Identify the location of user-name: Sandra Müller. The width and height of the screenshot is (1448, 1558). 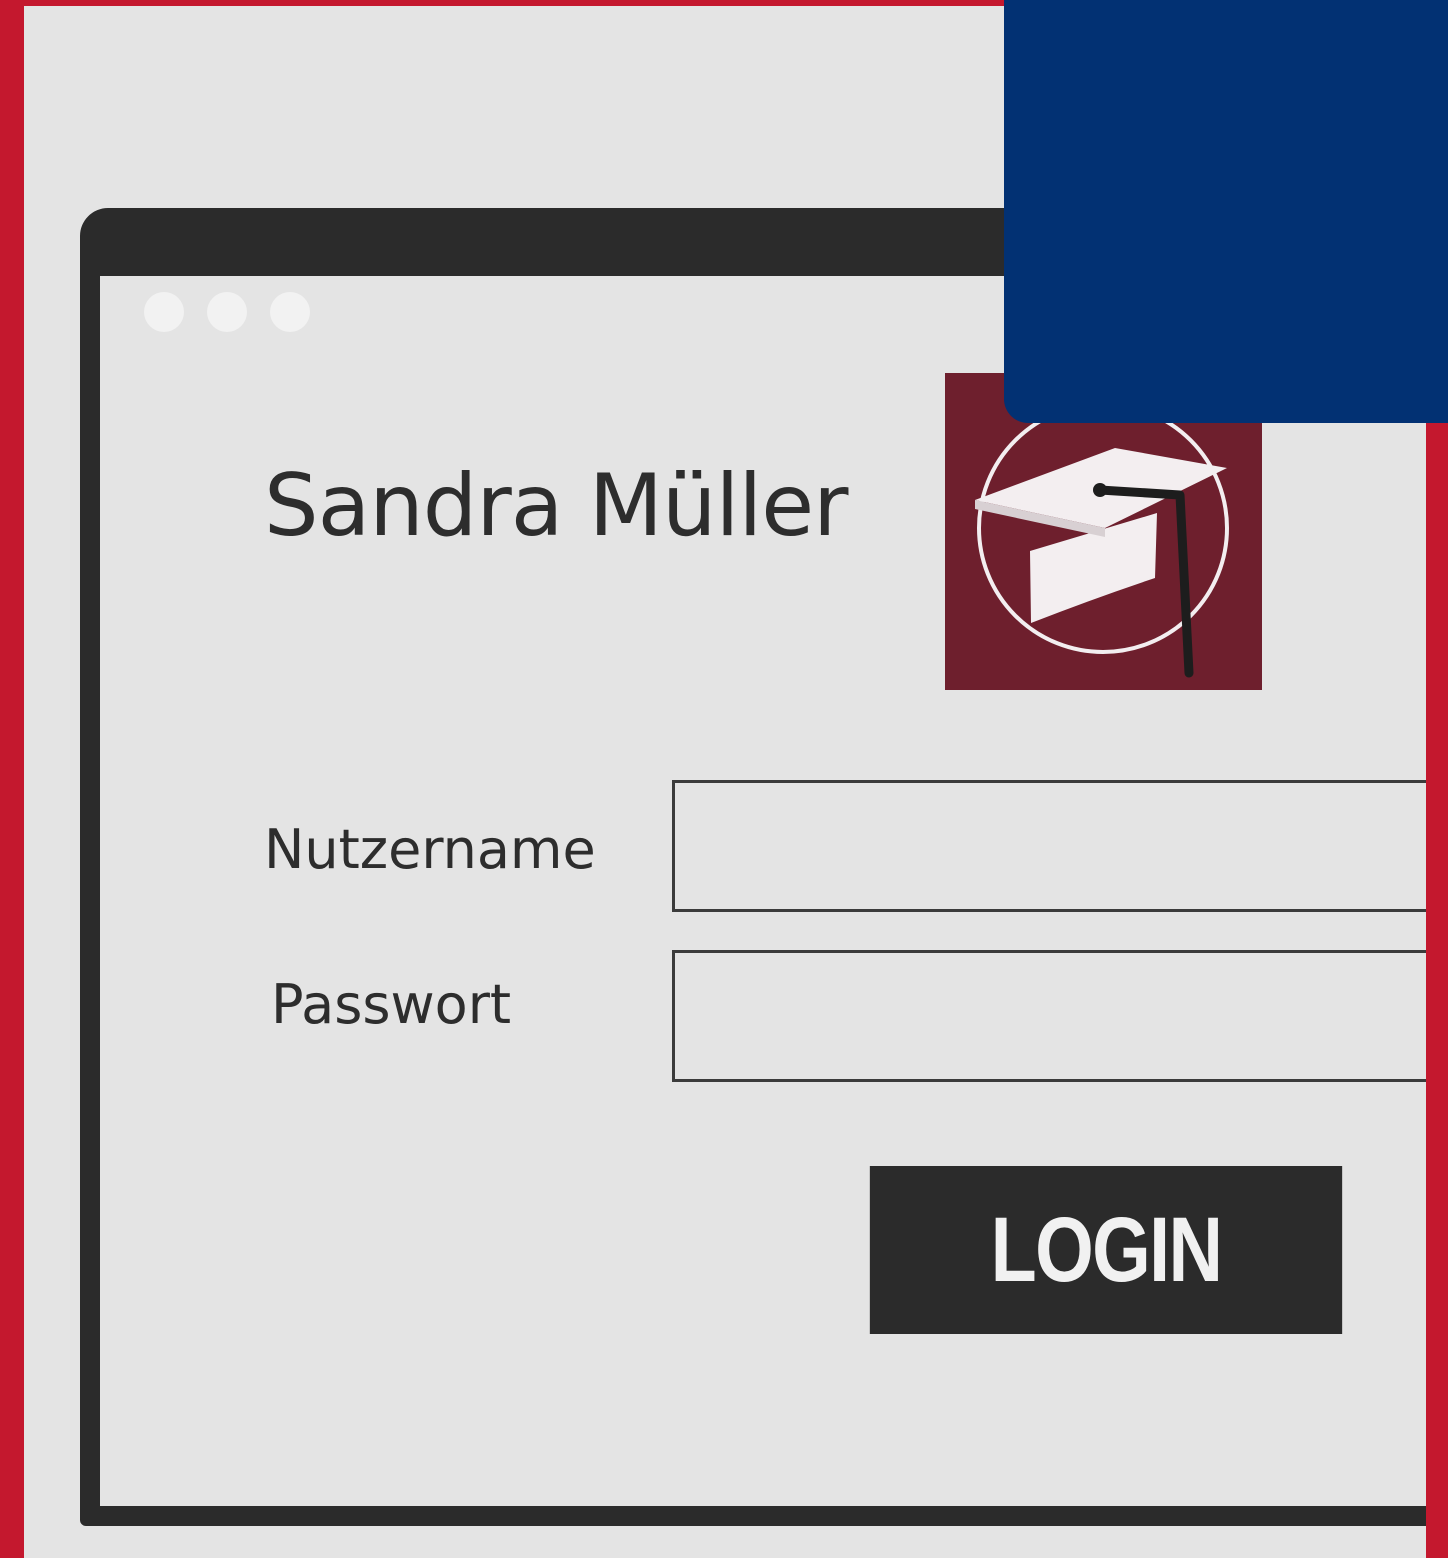
(556, 506).